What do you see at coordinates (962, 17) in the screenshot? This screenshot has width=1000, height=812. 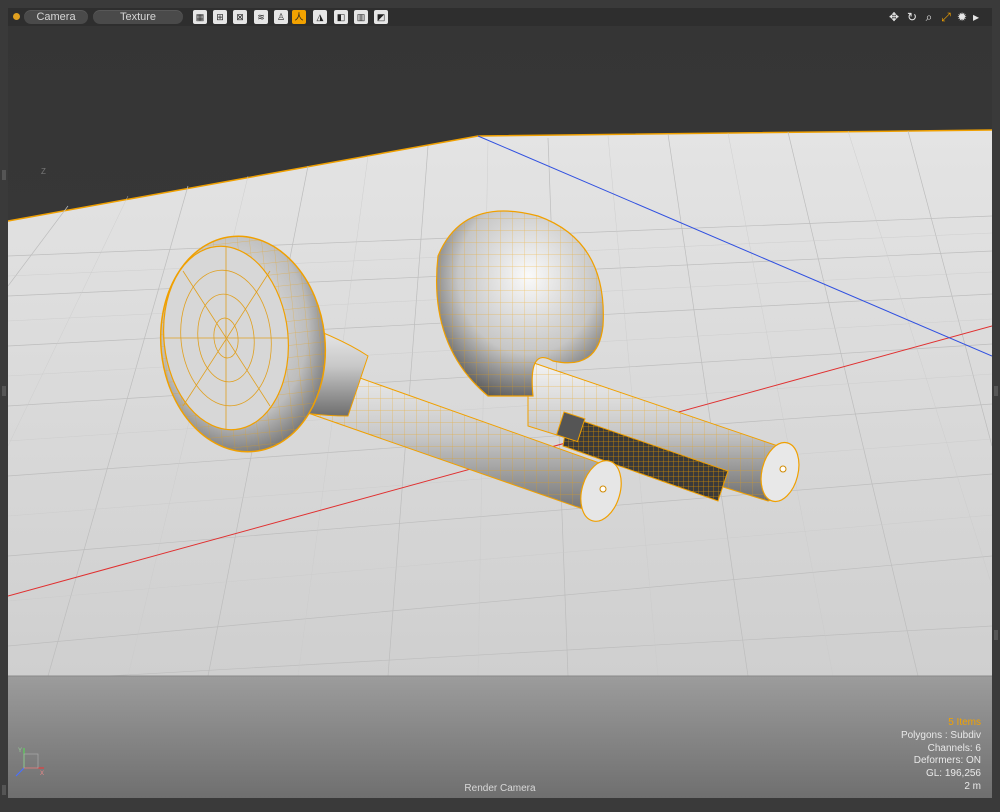 I see `settings-icon: ✹` at bounding box center [962, 17].